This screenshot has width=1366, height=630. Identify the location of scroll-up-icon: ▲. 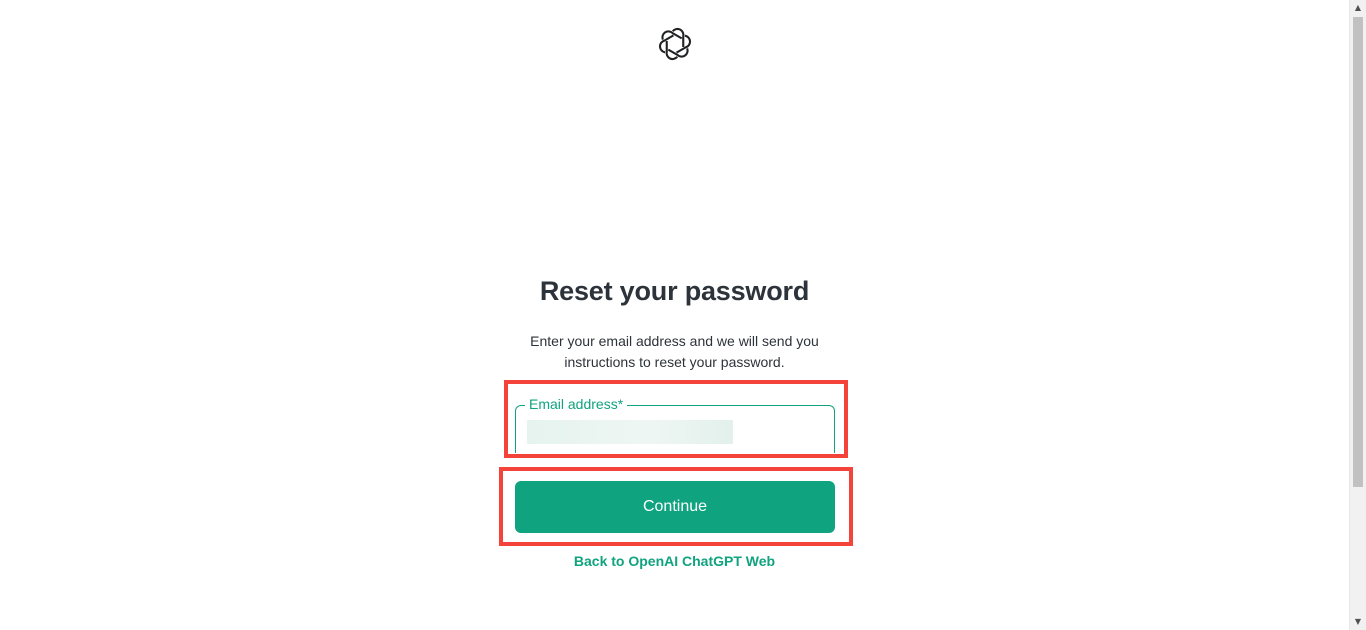
(1358, 8).